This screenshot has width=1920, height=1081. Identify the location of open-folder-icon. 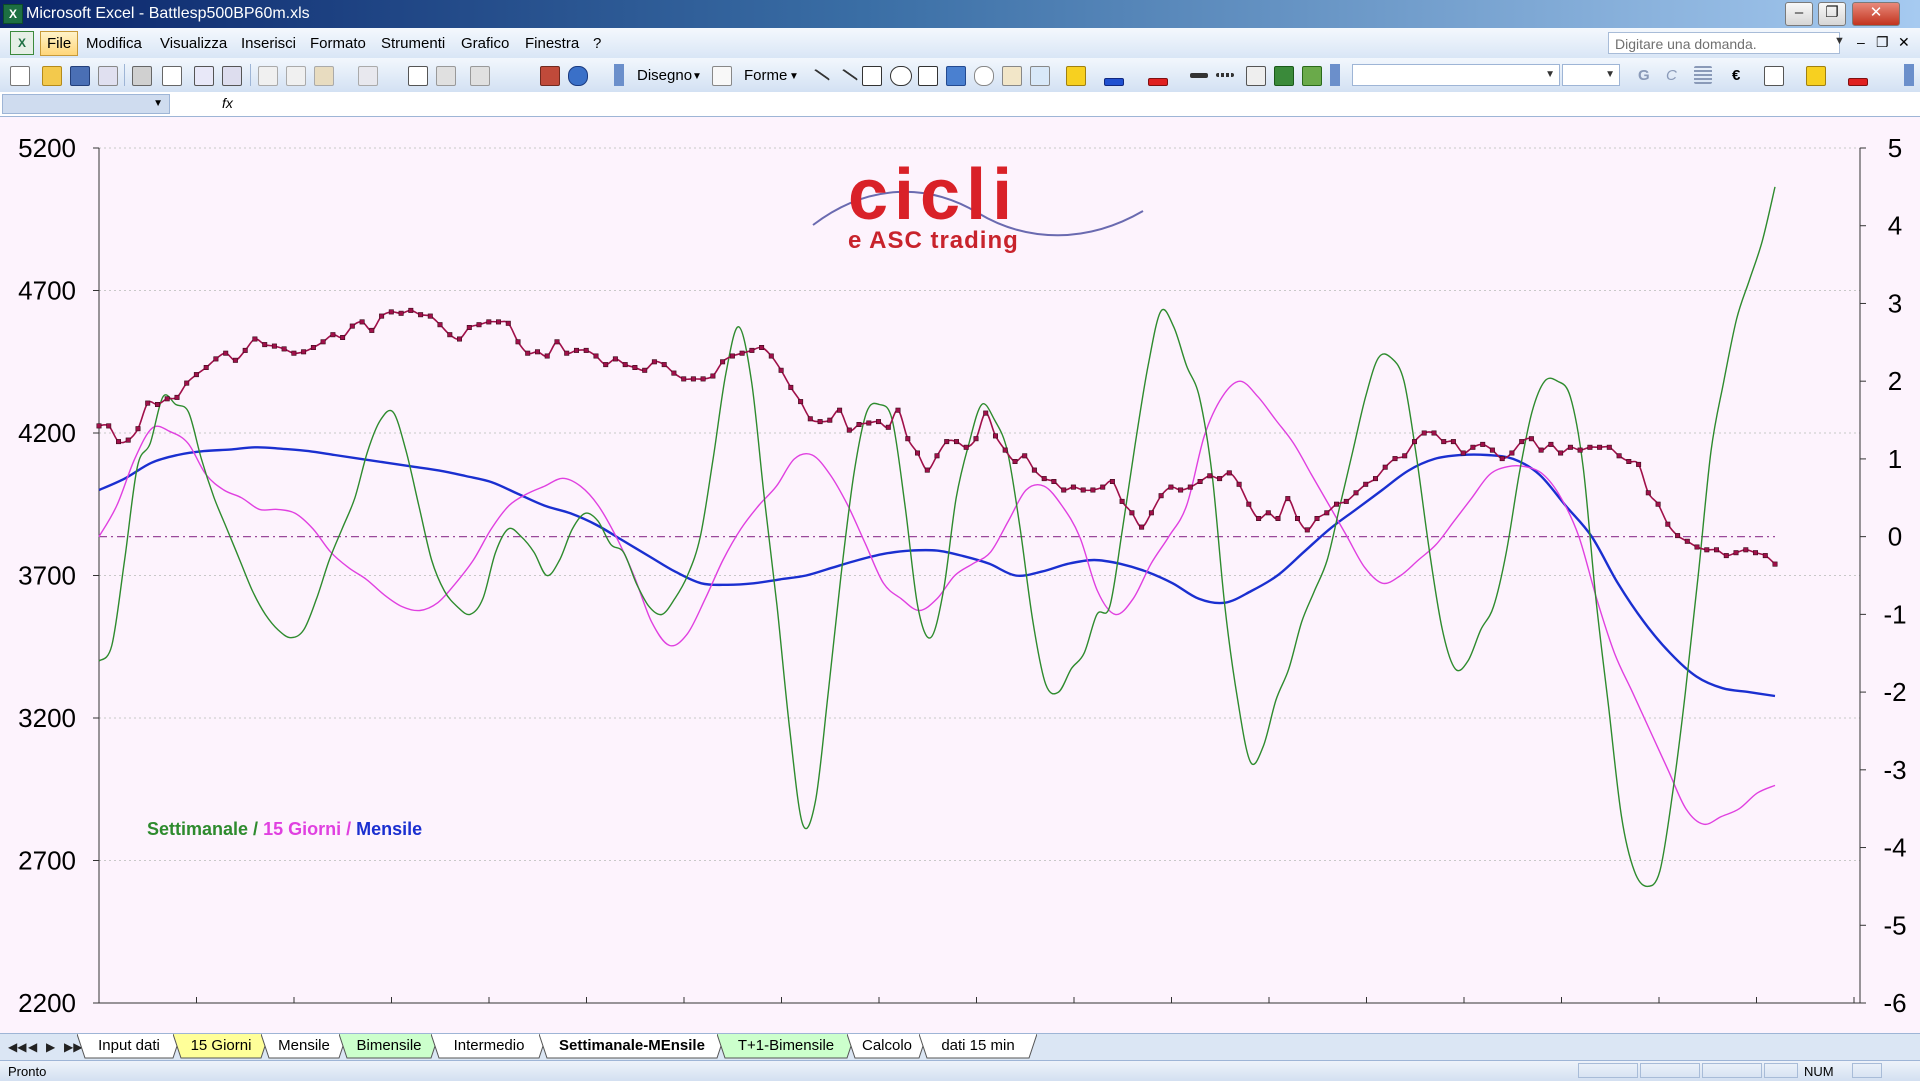
(52, 76).